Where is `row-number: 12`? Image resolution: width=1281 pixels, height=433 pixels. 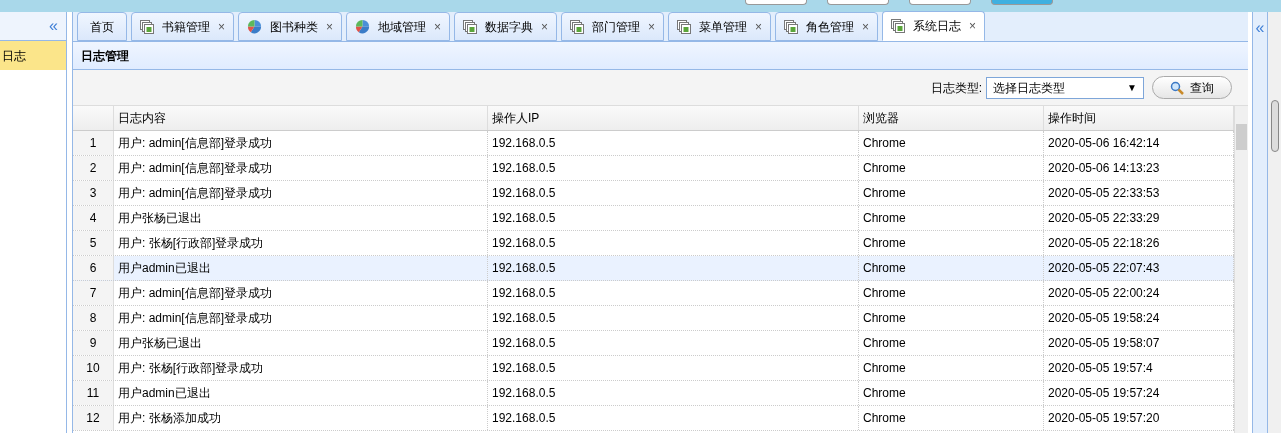
row-number: 12 is located at coordinates (93, 418).